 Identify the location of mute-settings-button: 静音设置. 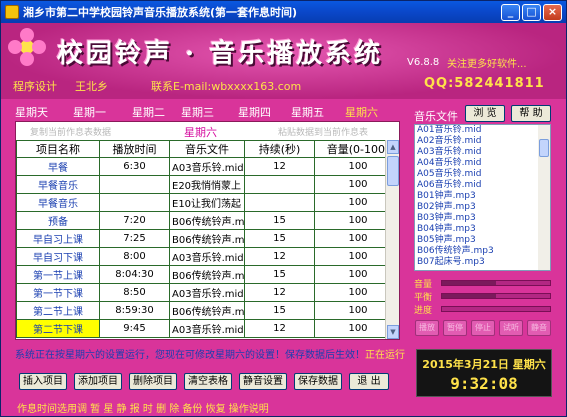
(263, 381).